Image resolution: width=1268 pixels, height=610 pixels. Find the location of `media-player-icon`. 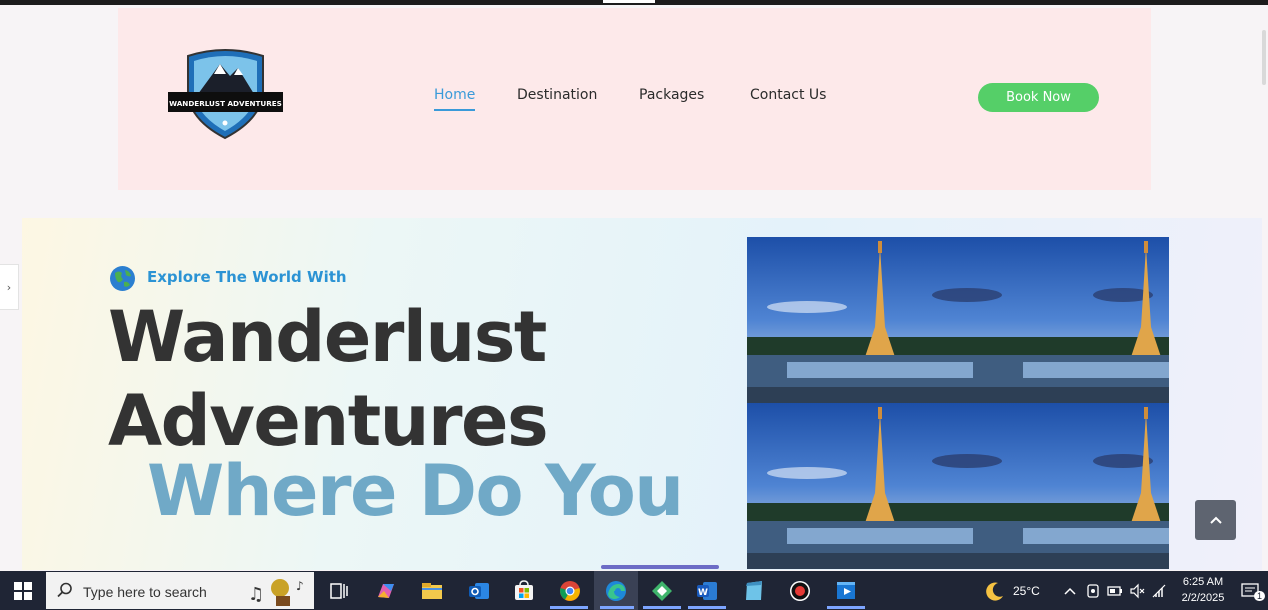

media-player-icon is located at coordinates (846, 591).